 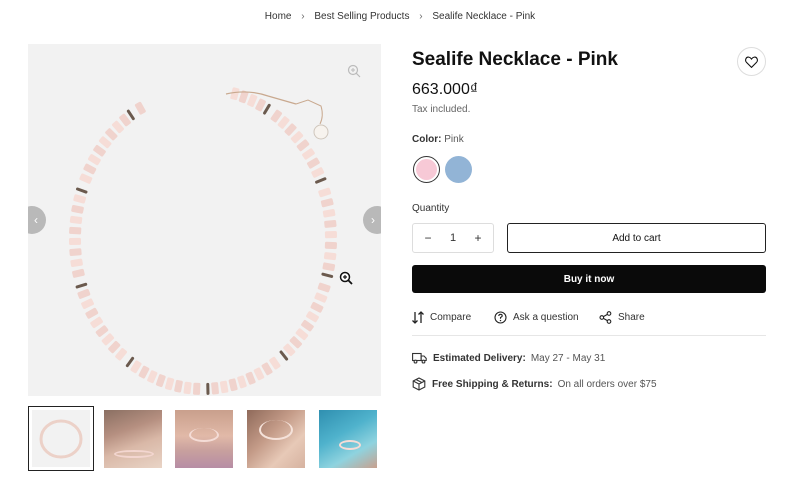 I want to click on thumbnail-strip, so click(x=204, y=438).